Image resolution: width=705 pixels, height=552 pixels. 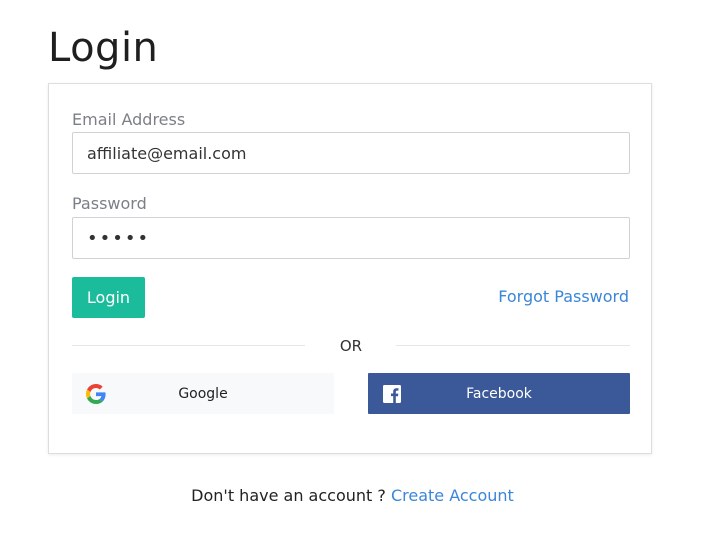 What do you see at coordinates (109, 203) in the screenshot?
I see `password-label: Password` at bounding box center [109, 203].